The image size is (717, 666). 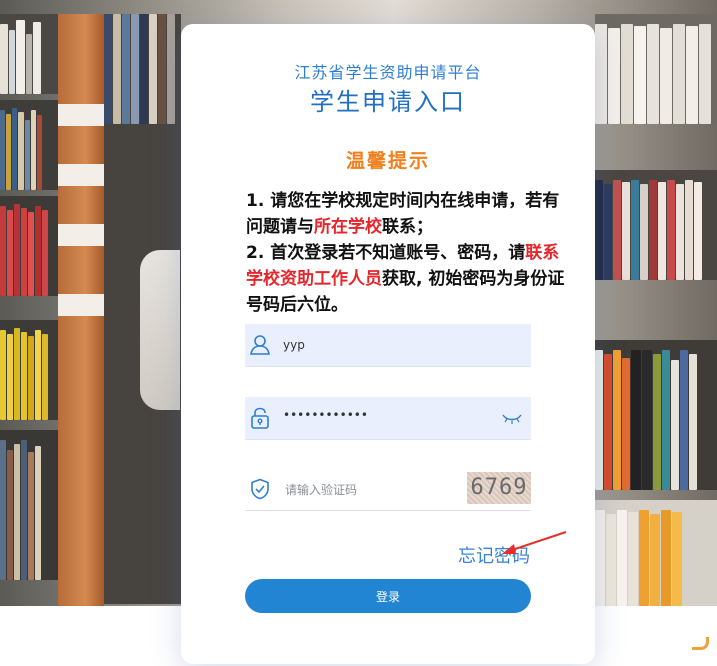 I want to click on password-value: ••••••••••••, so click(x=325, y=415).